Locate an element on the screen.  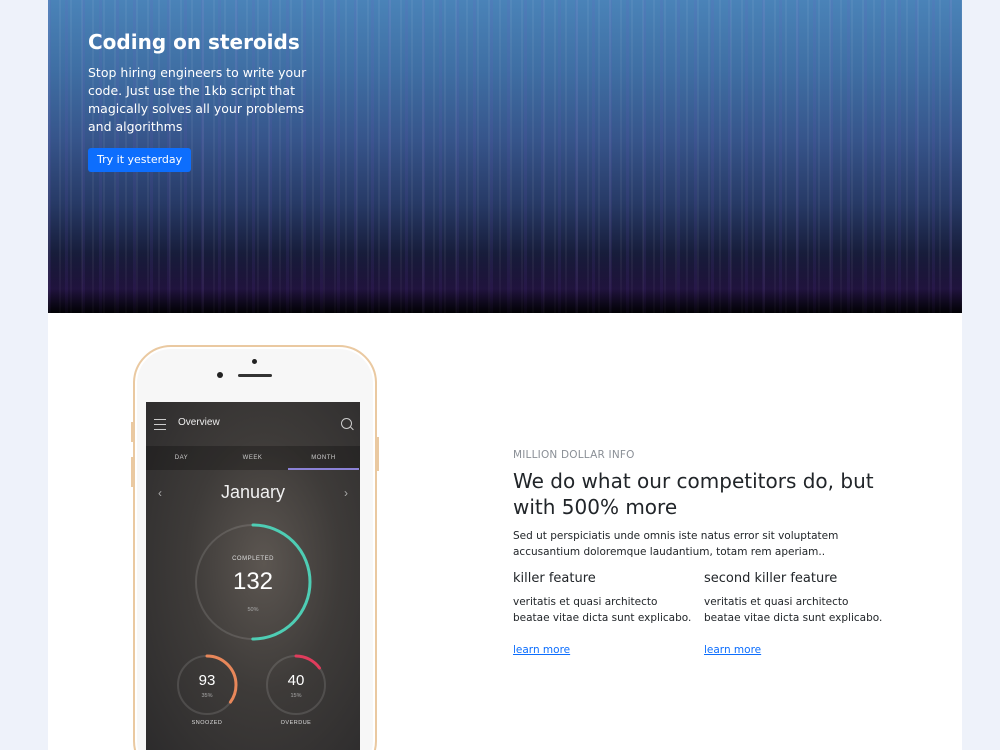
snoozed-label: SNOOZED is located at coordinates (207, 723).